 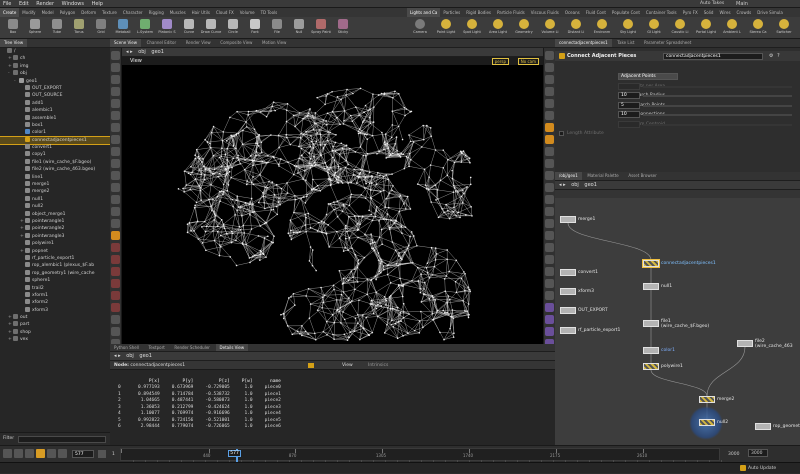 What do you see at coordinates (157, 52) in the screenshot?
I see `viewport-path-geo1: geo1` at bounding box center [157, 52].